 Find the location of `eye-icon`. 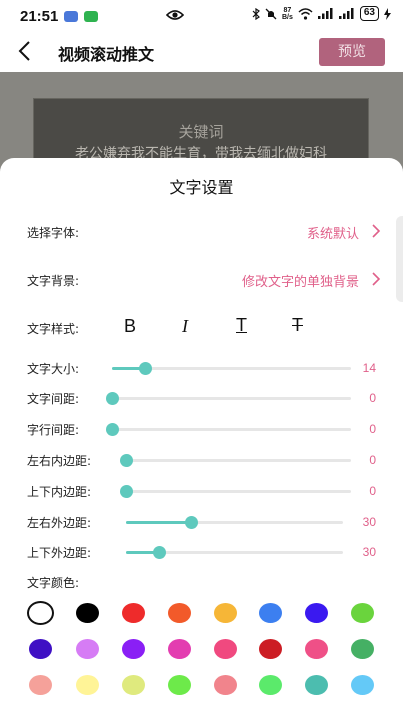

eye-icon is located at coordinates (175, 15).